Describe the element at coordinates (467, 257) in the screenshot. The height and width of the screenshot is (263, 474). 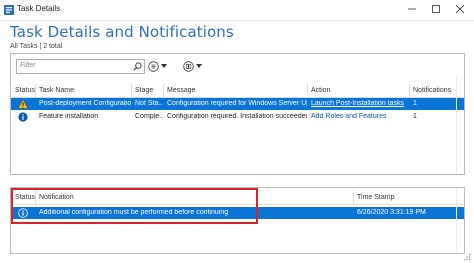
I see `resize-grip-icon` at that location.